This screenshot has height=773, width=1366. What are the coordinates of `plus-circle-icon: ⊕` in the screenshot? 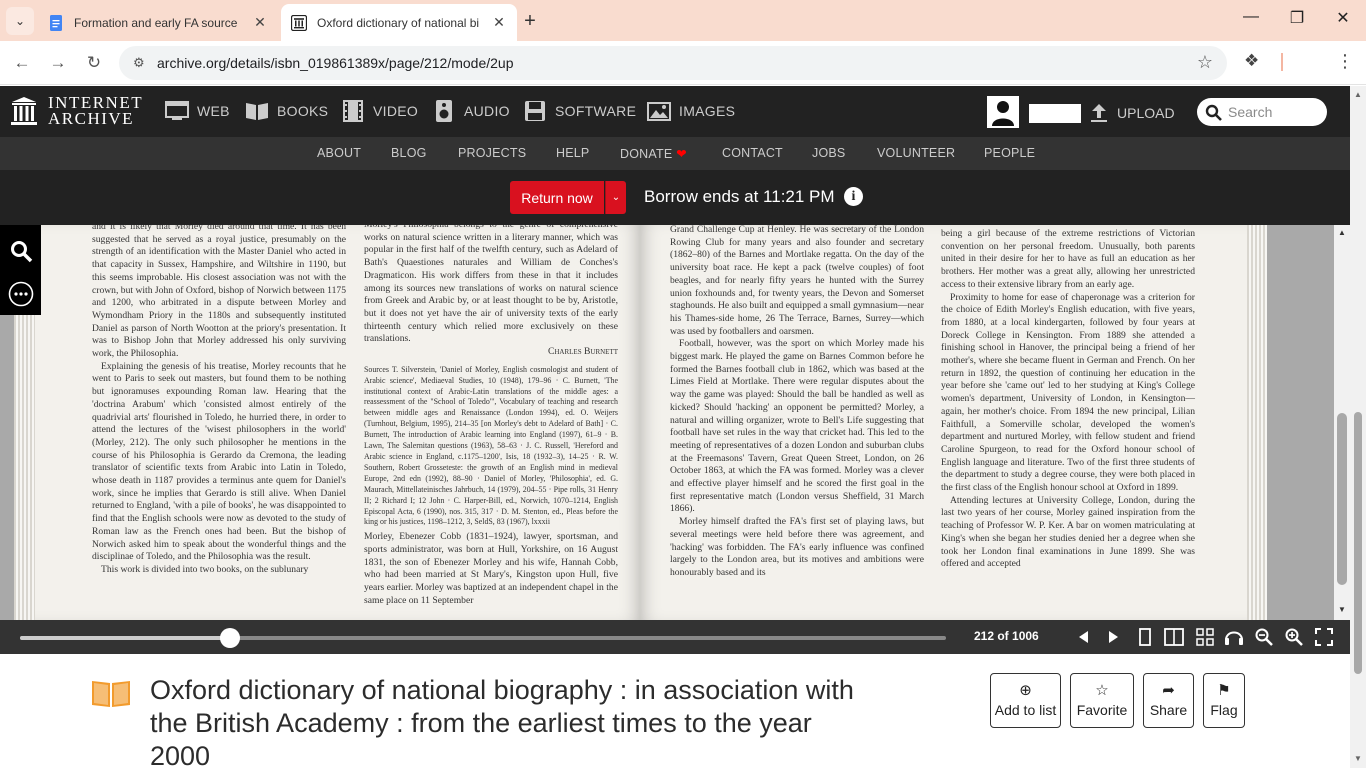 It's located at (1025, 690).